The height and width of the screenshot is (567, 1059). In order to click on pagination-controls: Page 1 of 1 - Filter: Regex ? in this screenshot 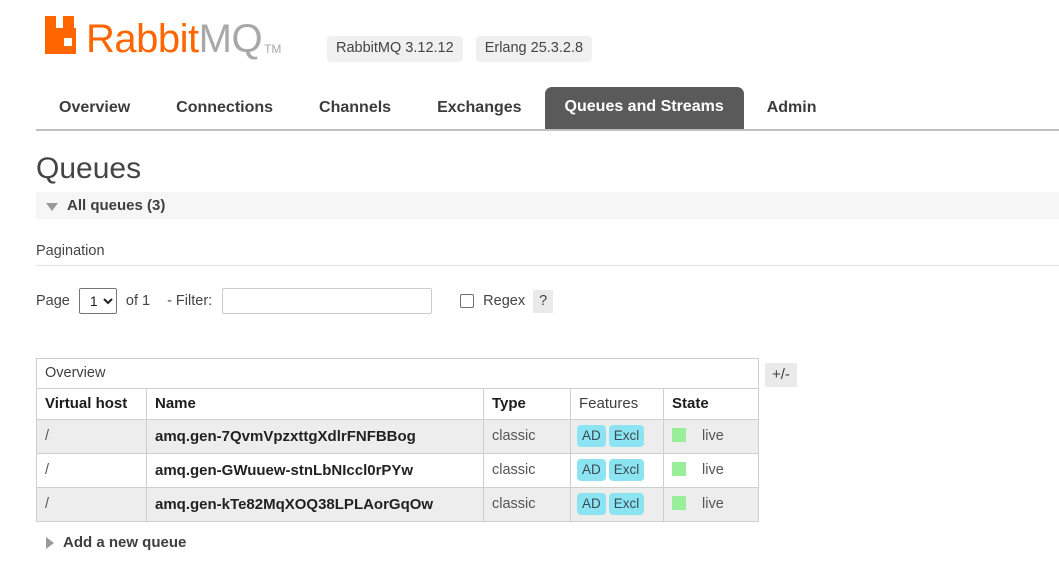, I will do `click(295, 301)`.